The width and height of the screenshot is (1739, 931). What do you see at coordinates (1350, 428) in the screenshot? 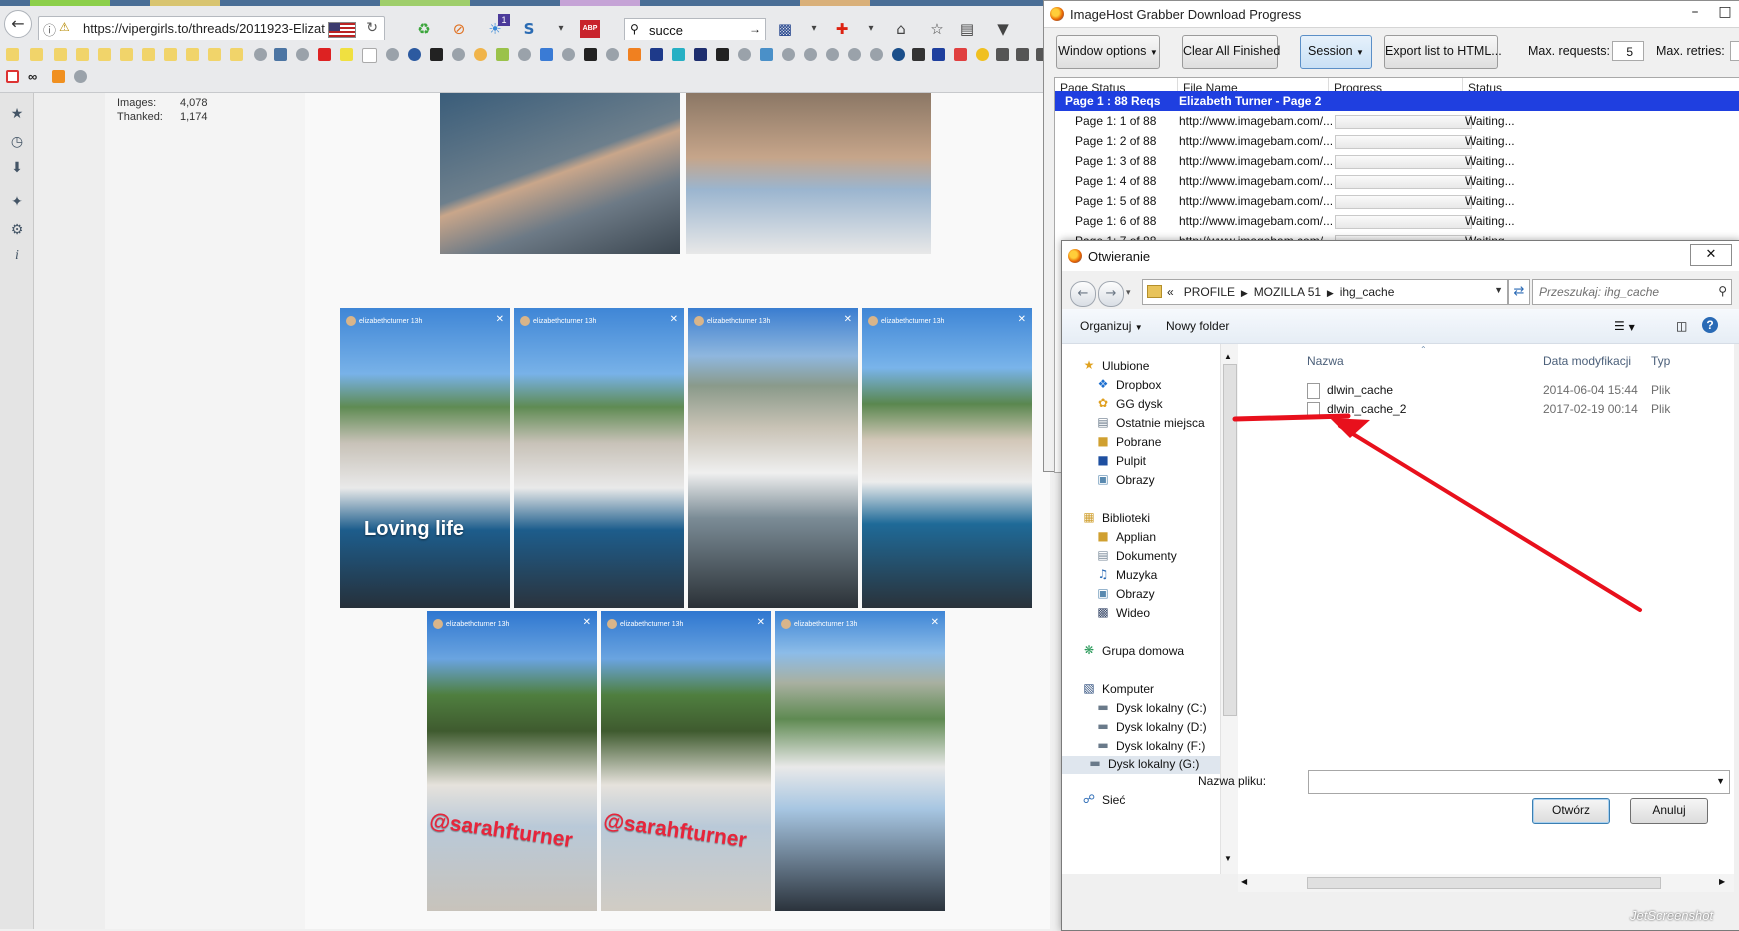
I see `arrow-head` at bounding box center [1350, 428].